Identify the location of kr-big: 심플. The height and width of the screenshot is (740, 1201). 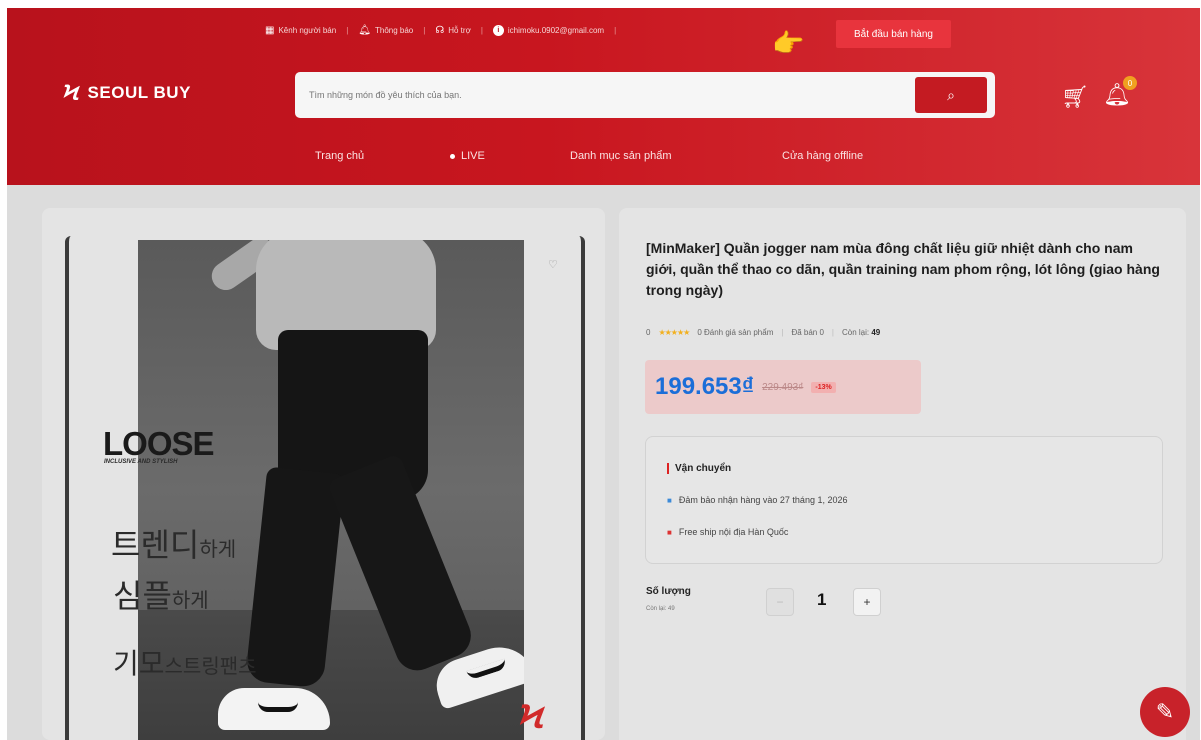
(142, 596).